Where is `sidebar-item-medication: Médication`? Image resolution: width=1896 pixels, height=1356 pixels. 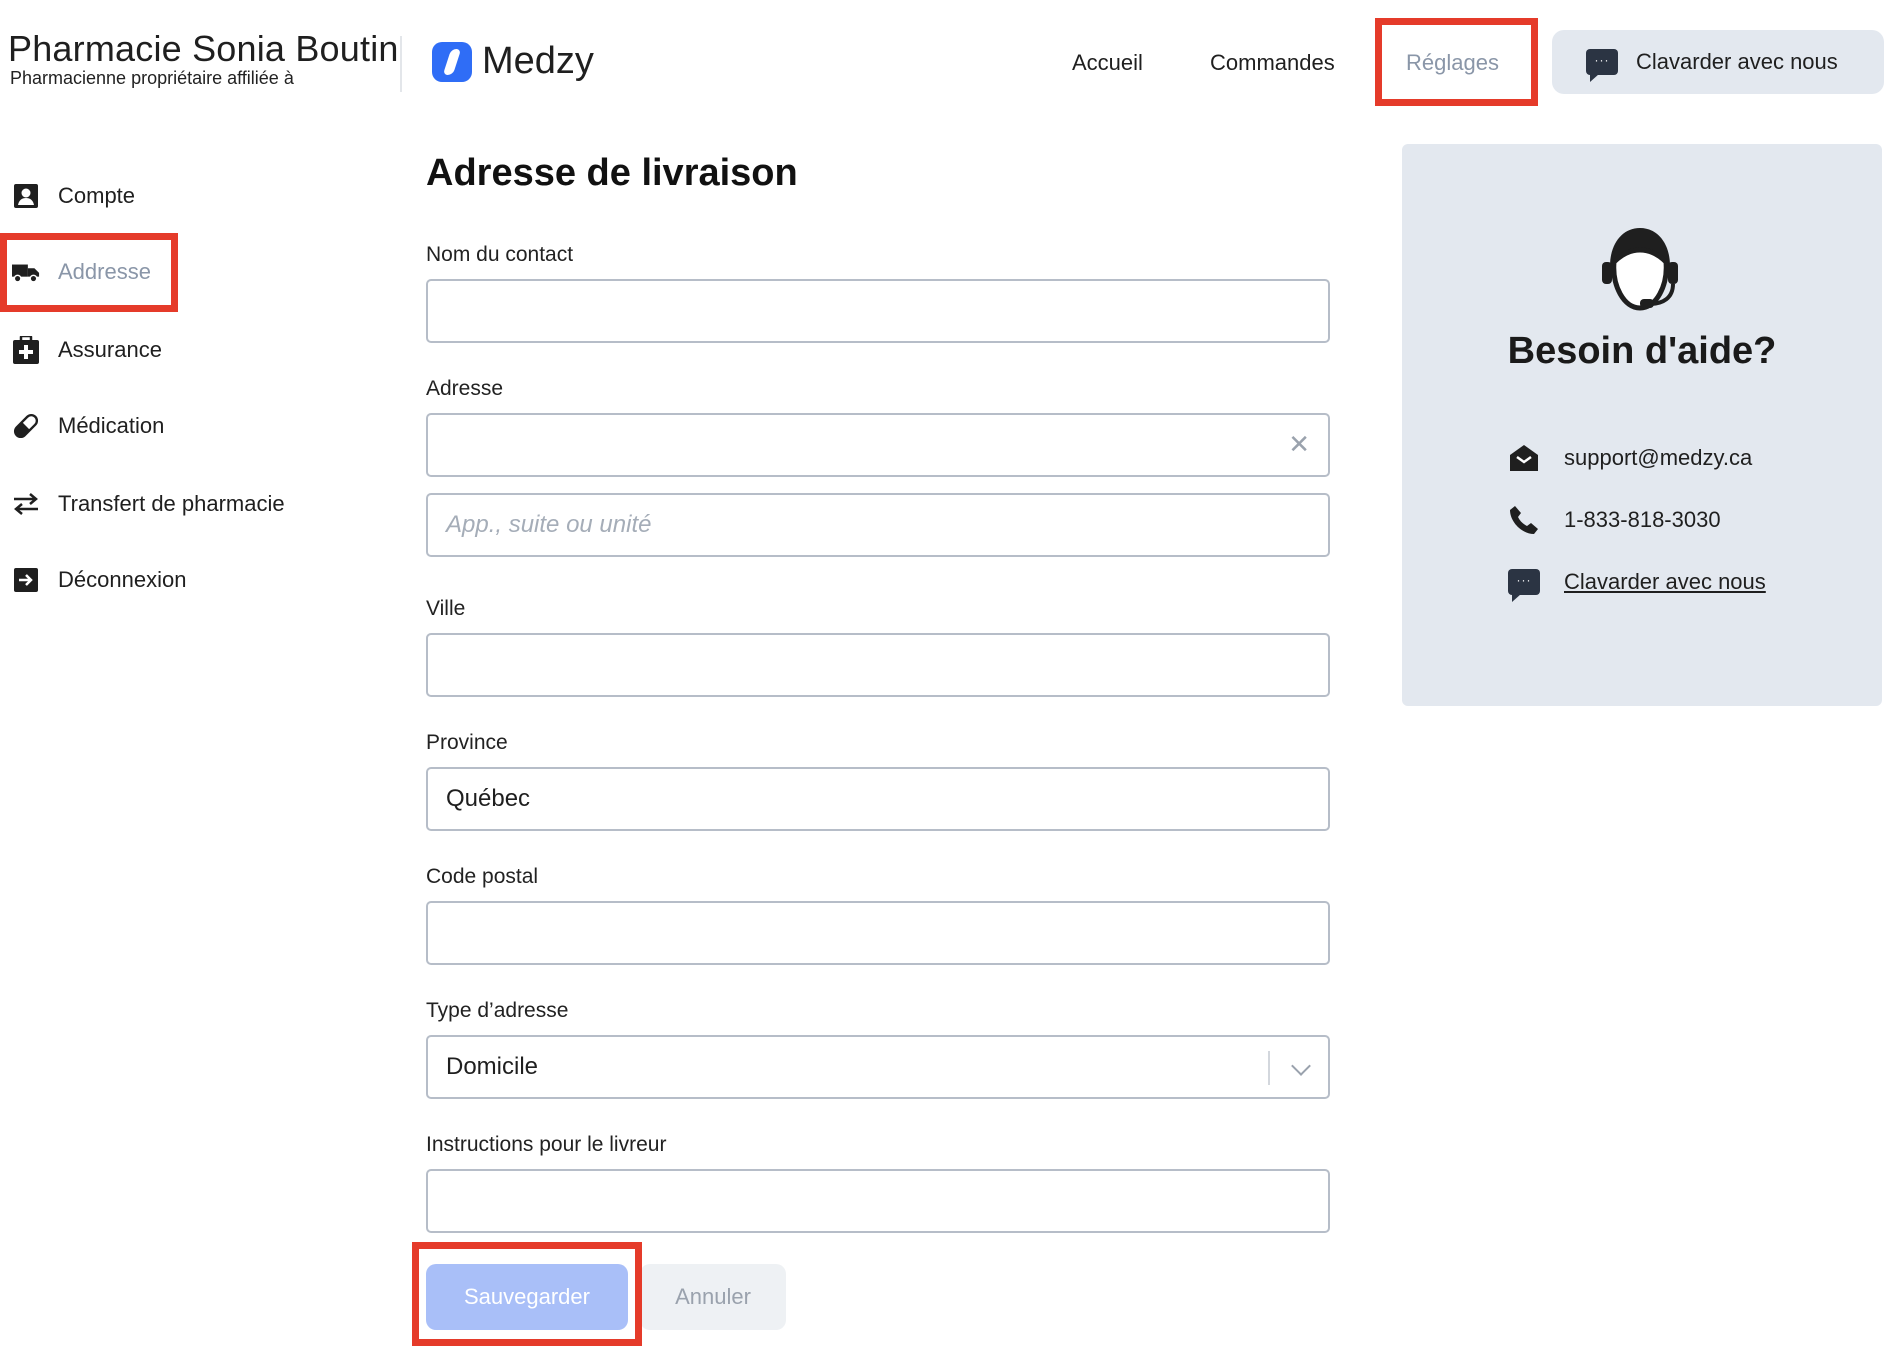
sidebar-item-medication: Médication is located at coordinates (88, 426).